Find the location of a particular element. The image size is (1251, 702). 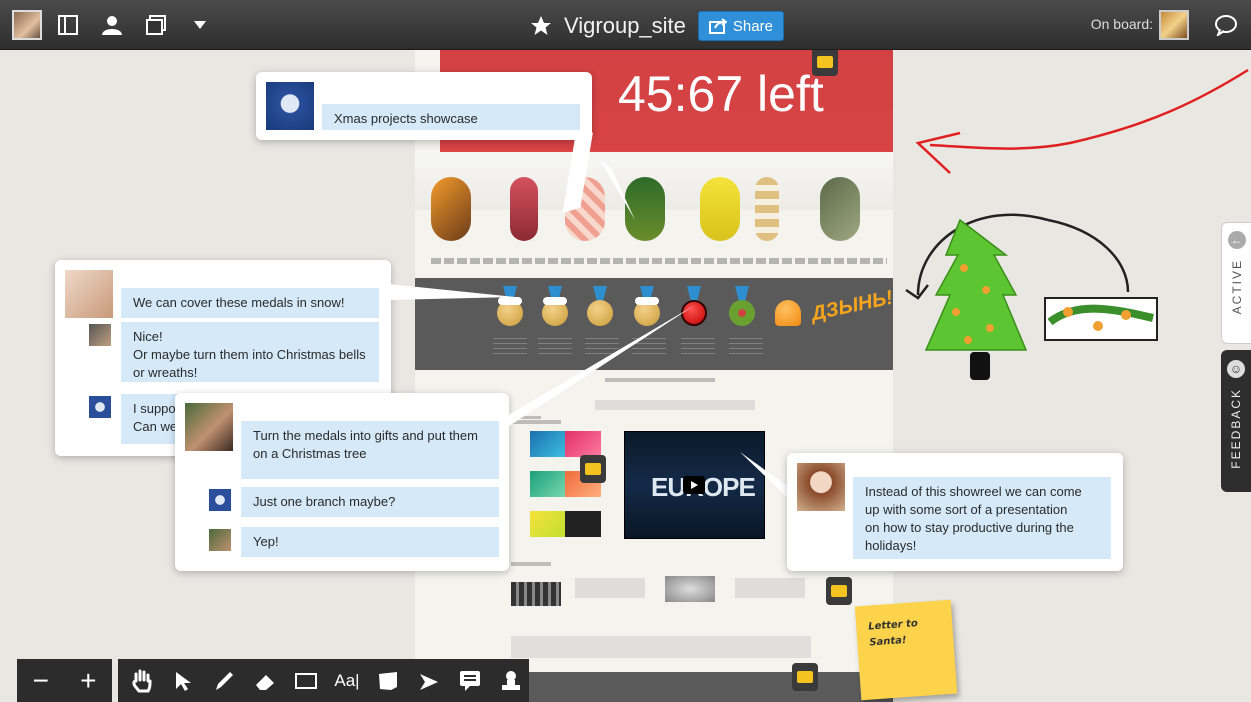

vitamin-letter-n is located at coordinates (840, 209).